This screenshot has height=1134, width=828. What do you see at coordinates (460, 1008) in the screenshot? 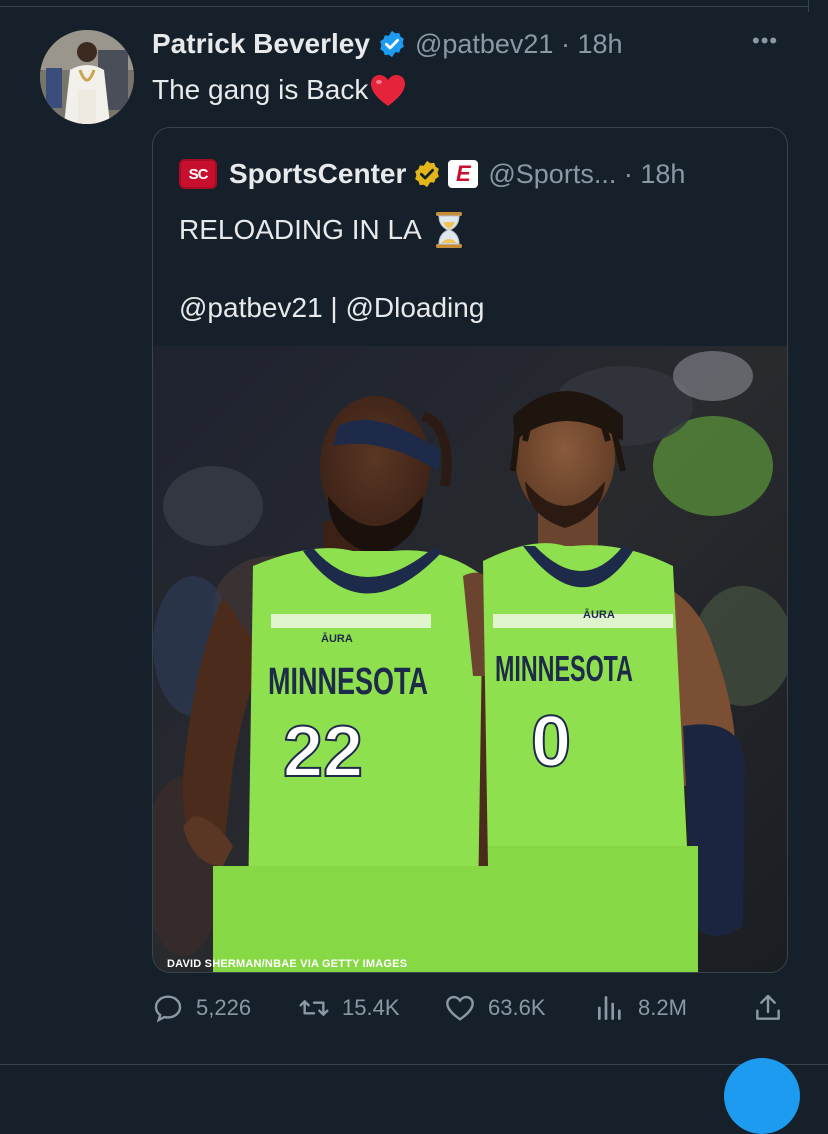
I see `like-heart-icon` at bounding box center [460, 1008].